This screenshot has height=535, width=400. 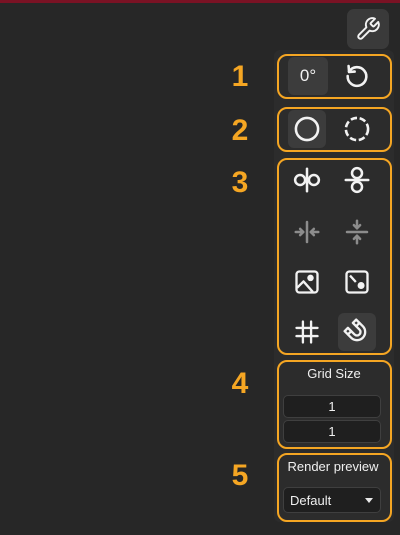 I want to click on image-icon, so click(x=307, y=282).